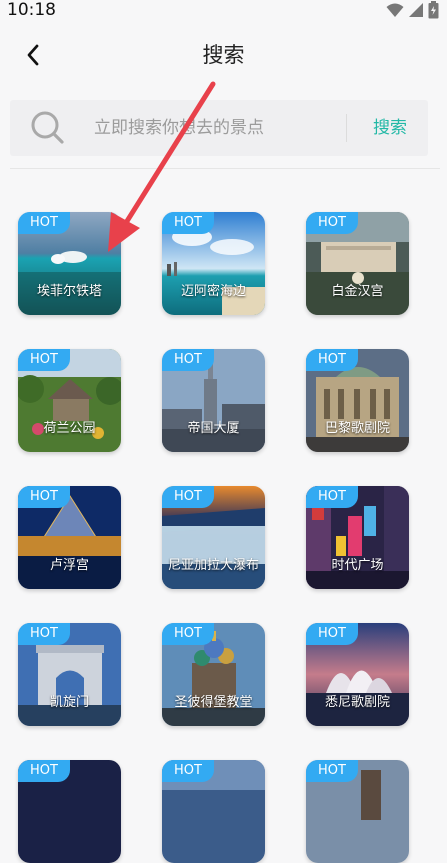 Image resolution: width=447 pixels, height=863 pixels. I want to click on place-card-sydney-opera-house: HOT 悉尼歌剧院, so click(357, 674).